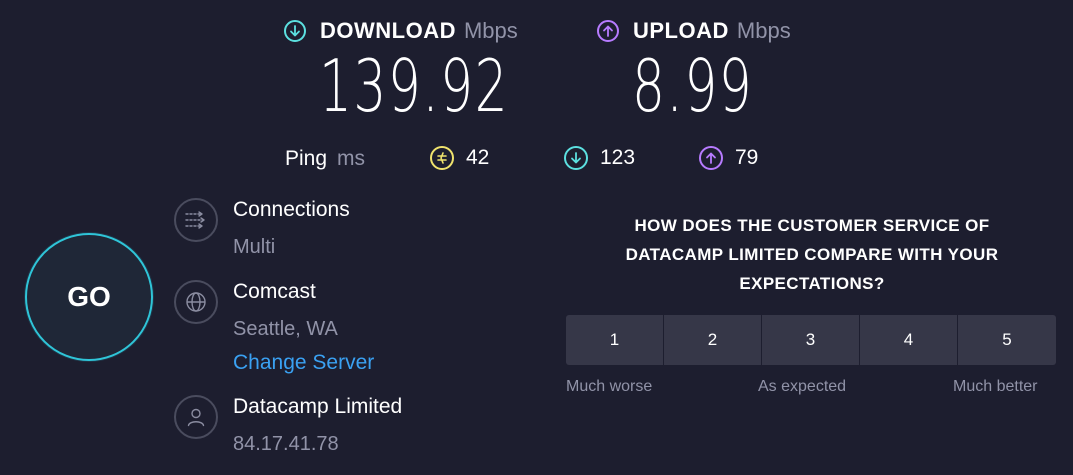  I want to click on host-name: Datacamp Limited, so click(318, 406).